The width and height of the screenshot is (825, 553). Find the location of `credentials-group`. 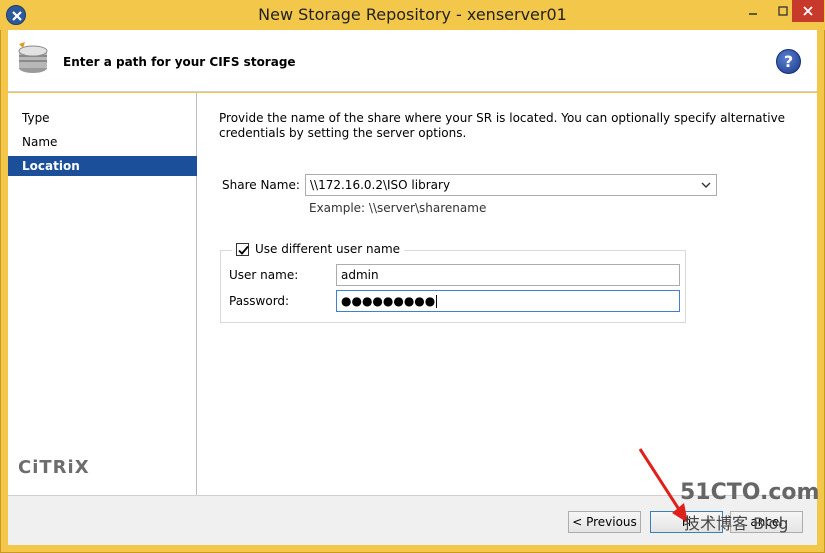

credentials-group is located at coordinates (453, 286).